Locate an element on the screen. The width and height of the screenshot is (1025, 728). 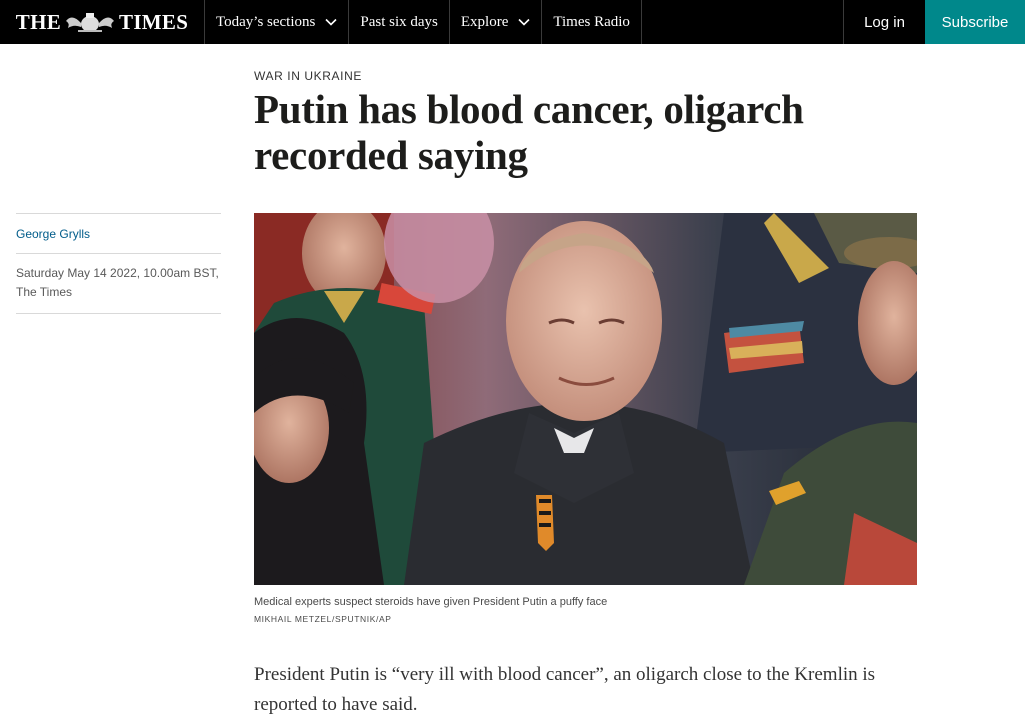
nav-explore: Explore is located at coordinates (496, 22).